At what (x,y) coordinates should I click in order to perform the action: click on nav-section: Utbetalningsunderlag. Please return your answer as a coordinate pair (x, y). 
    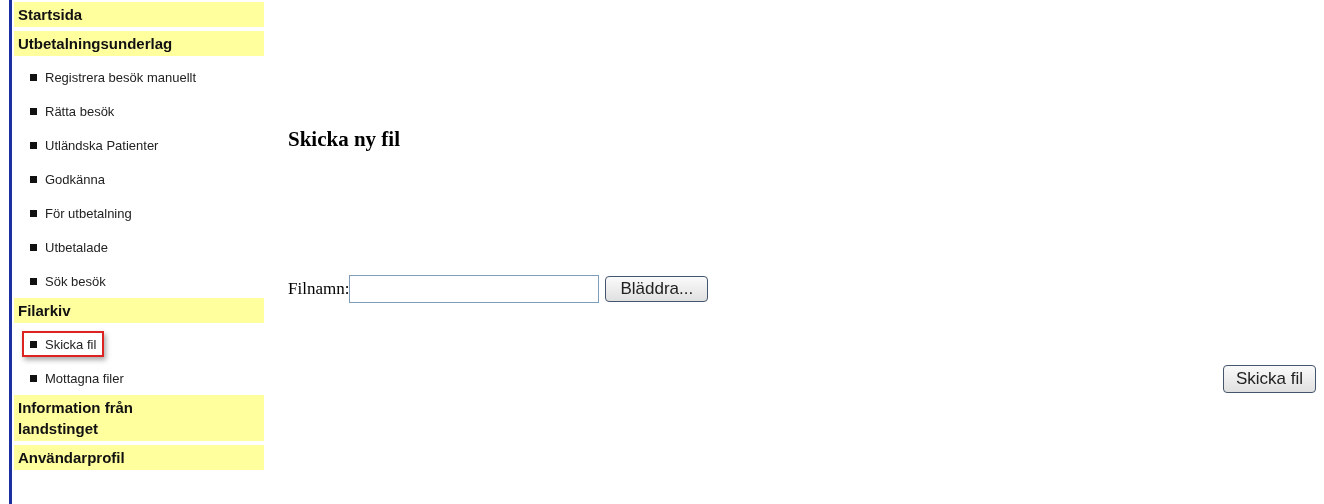
    Looking at the image, I should click on (139, 43).